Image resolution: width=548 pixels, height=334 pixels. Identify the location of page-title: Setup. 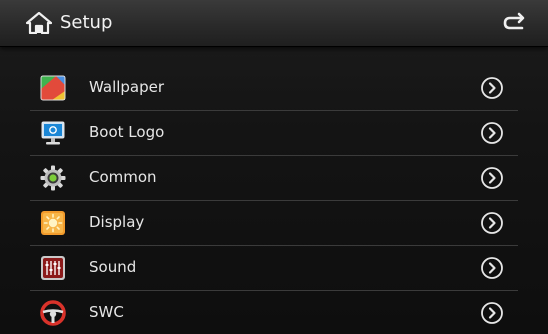
(86, 22).